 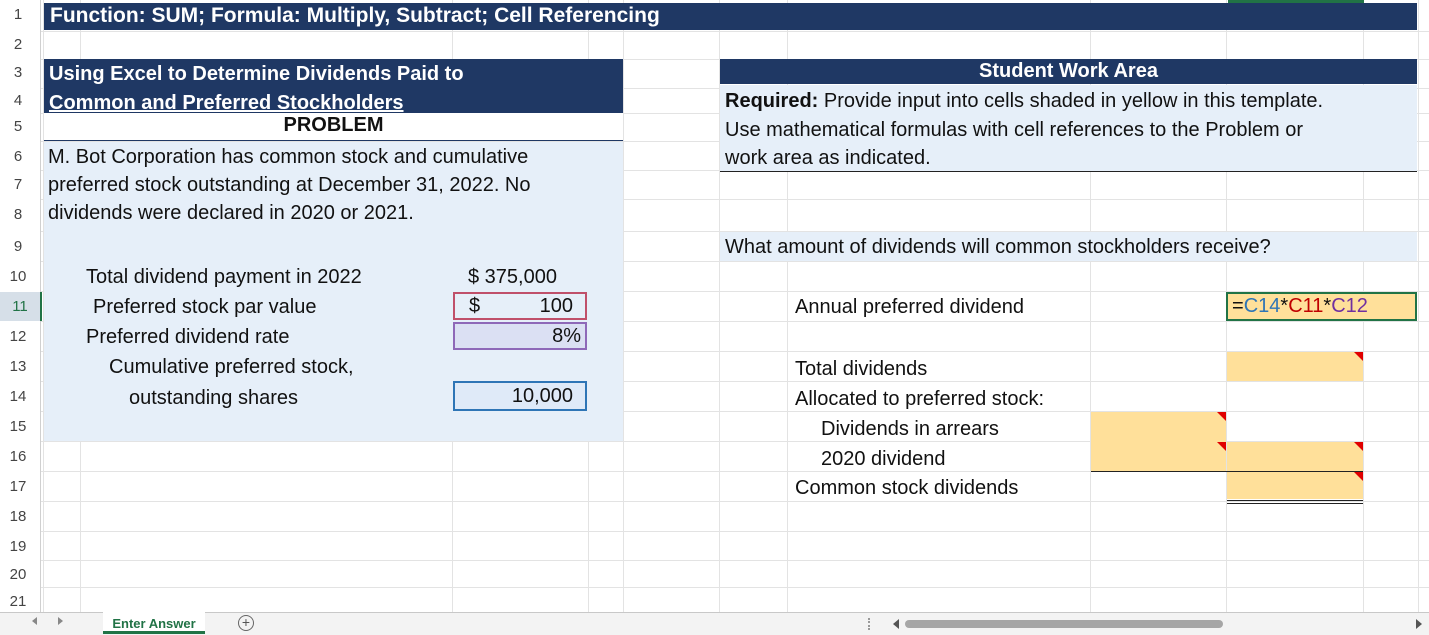 What do you see at coordinates (214, 398) in the screenshot?
I see `shares-label-line2: outstanding shares` at bounding box center [214, 398].